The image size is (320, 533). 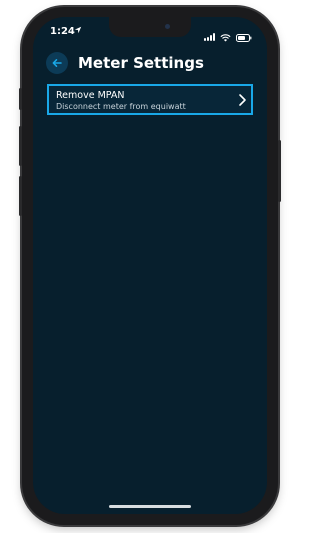 What do you see at coordinates (62, 31) in the screenshot?
I see `status-time: 1:24` at bounding box center [62, 31].